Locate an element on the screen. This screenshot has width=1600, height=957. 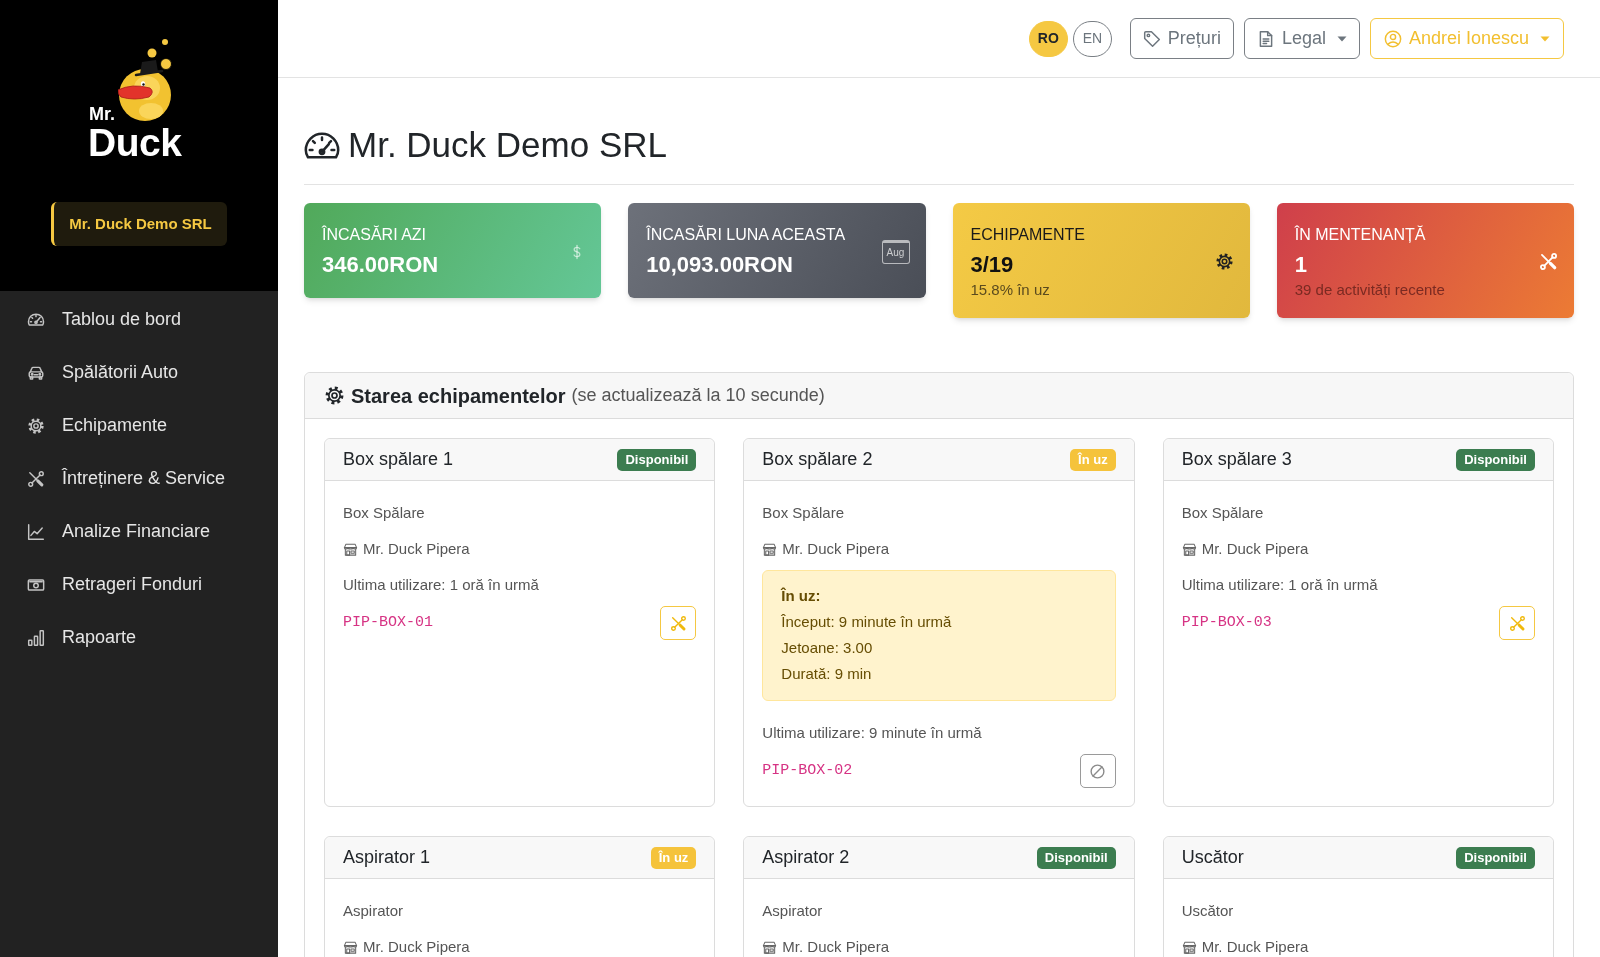
card-title: Box spălare 3 is located at coordinates (1236, 459).